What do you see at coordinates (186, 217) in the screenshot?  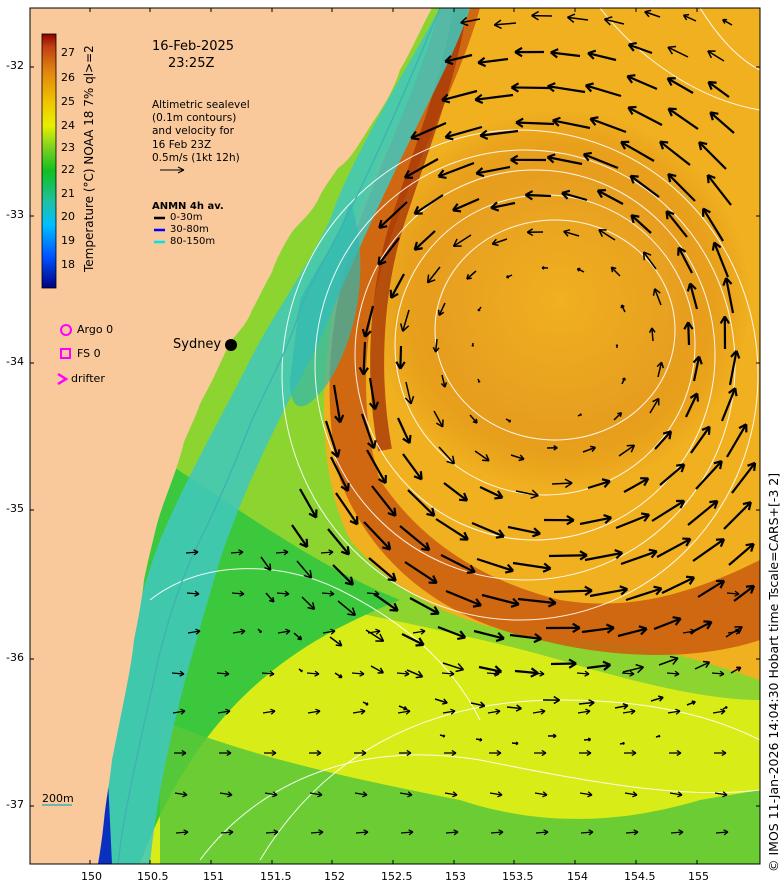 I see `anmn-item-0-30: 0-30m` at bounding box center [186, 217].